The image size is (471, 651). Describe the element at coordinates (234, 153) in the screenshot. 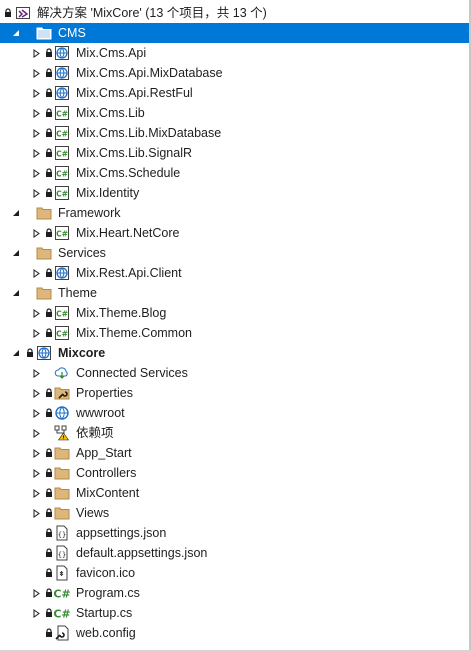

I see `project-node: C# Mix.Cms.Lib.SignalR` at that location.